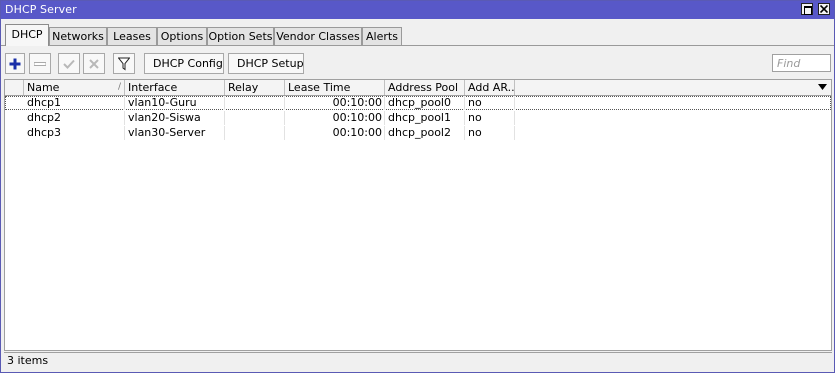 This screenshot has width=835, height=373. I want to click on remove-button, so click(40, 63).